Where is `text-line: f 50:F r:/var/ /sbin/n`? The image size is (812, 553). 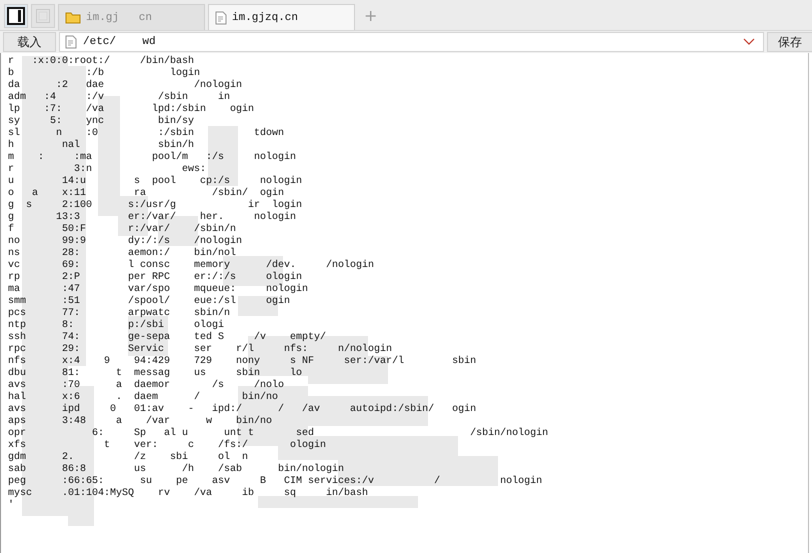
text-line: f 50:F r:/var/ /sbin/n is located at coordinates (122, 230).